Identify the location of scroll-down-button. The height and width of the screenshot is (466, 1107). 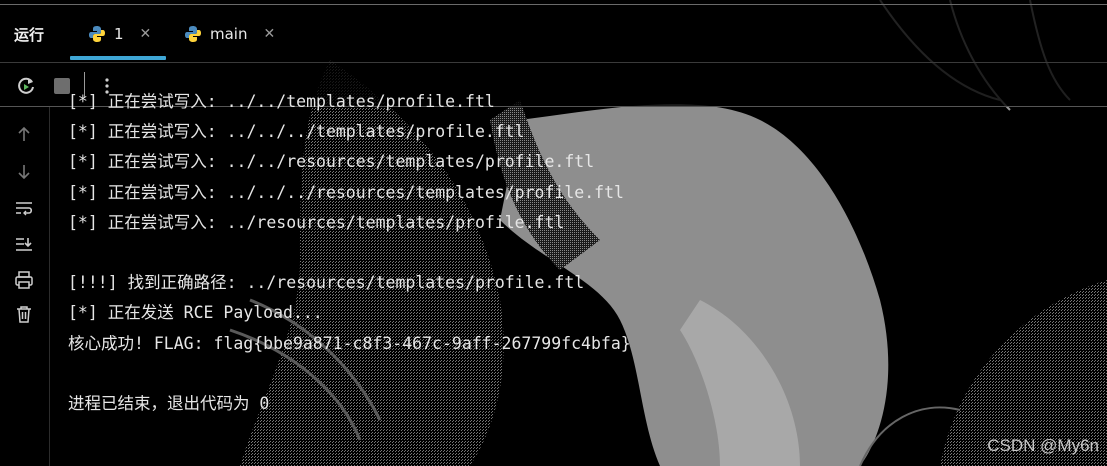
(24, 172).